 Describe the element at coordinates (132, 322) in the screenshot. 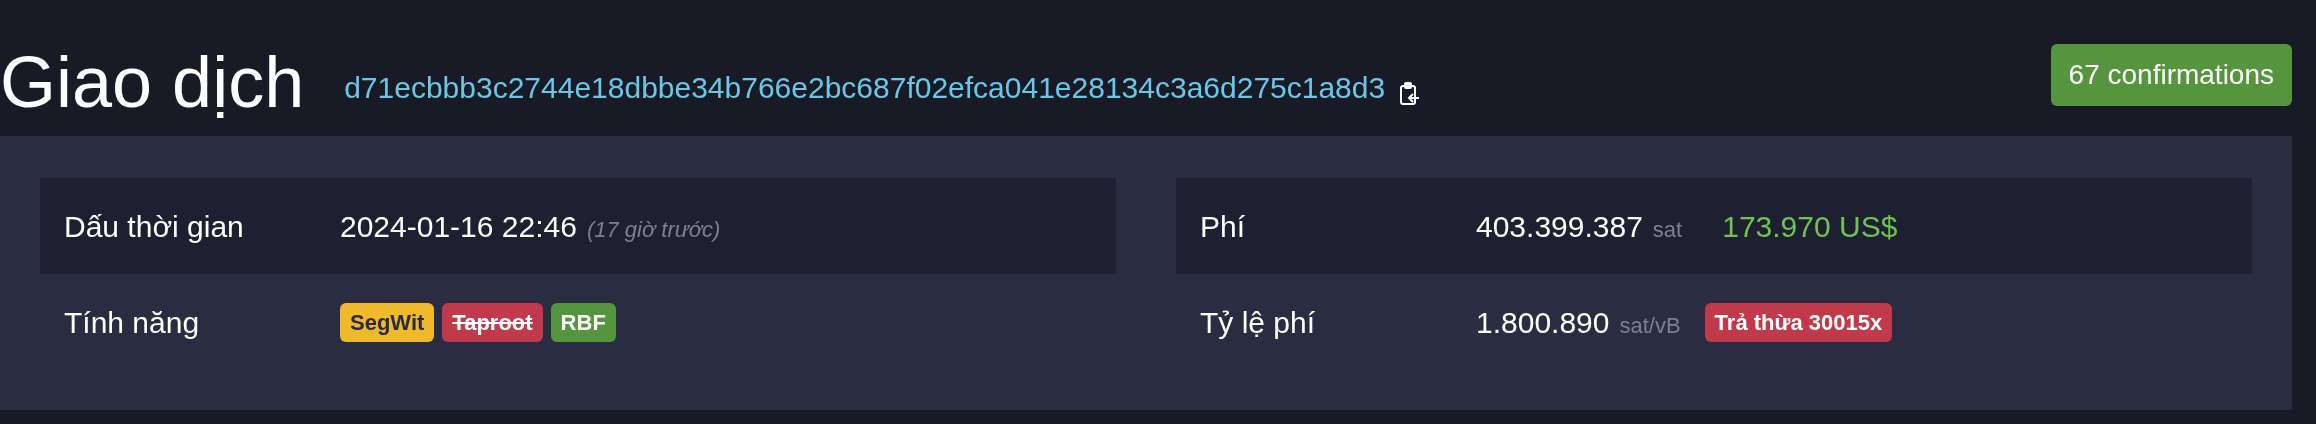

I see `row-label: Tính năng` at that location.